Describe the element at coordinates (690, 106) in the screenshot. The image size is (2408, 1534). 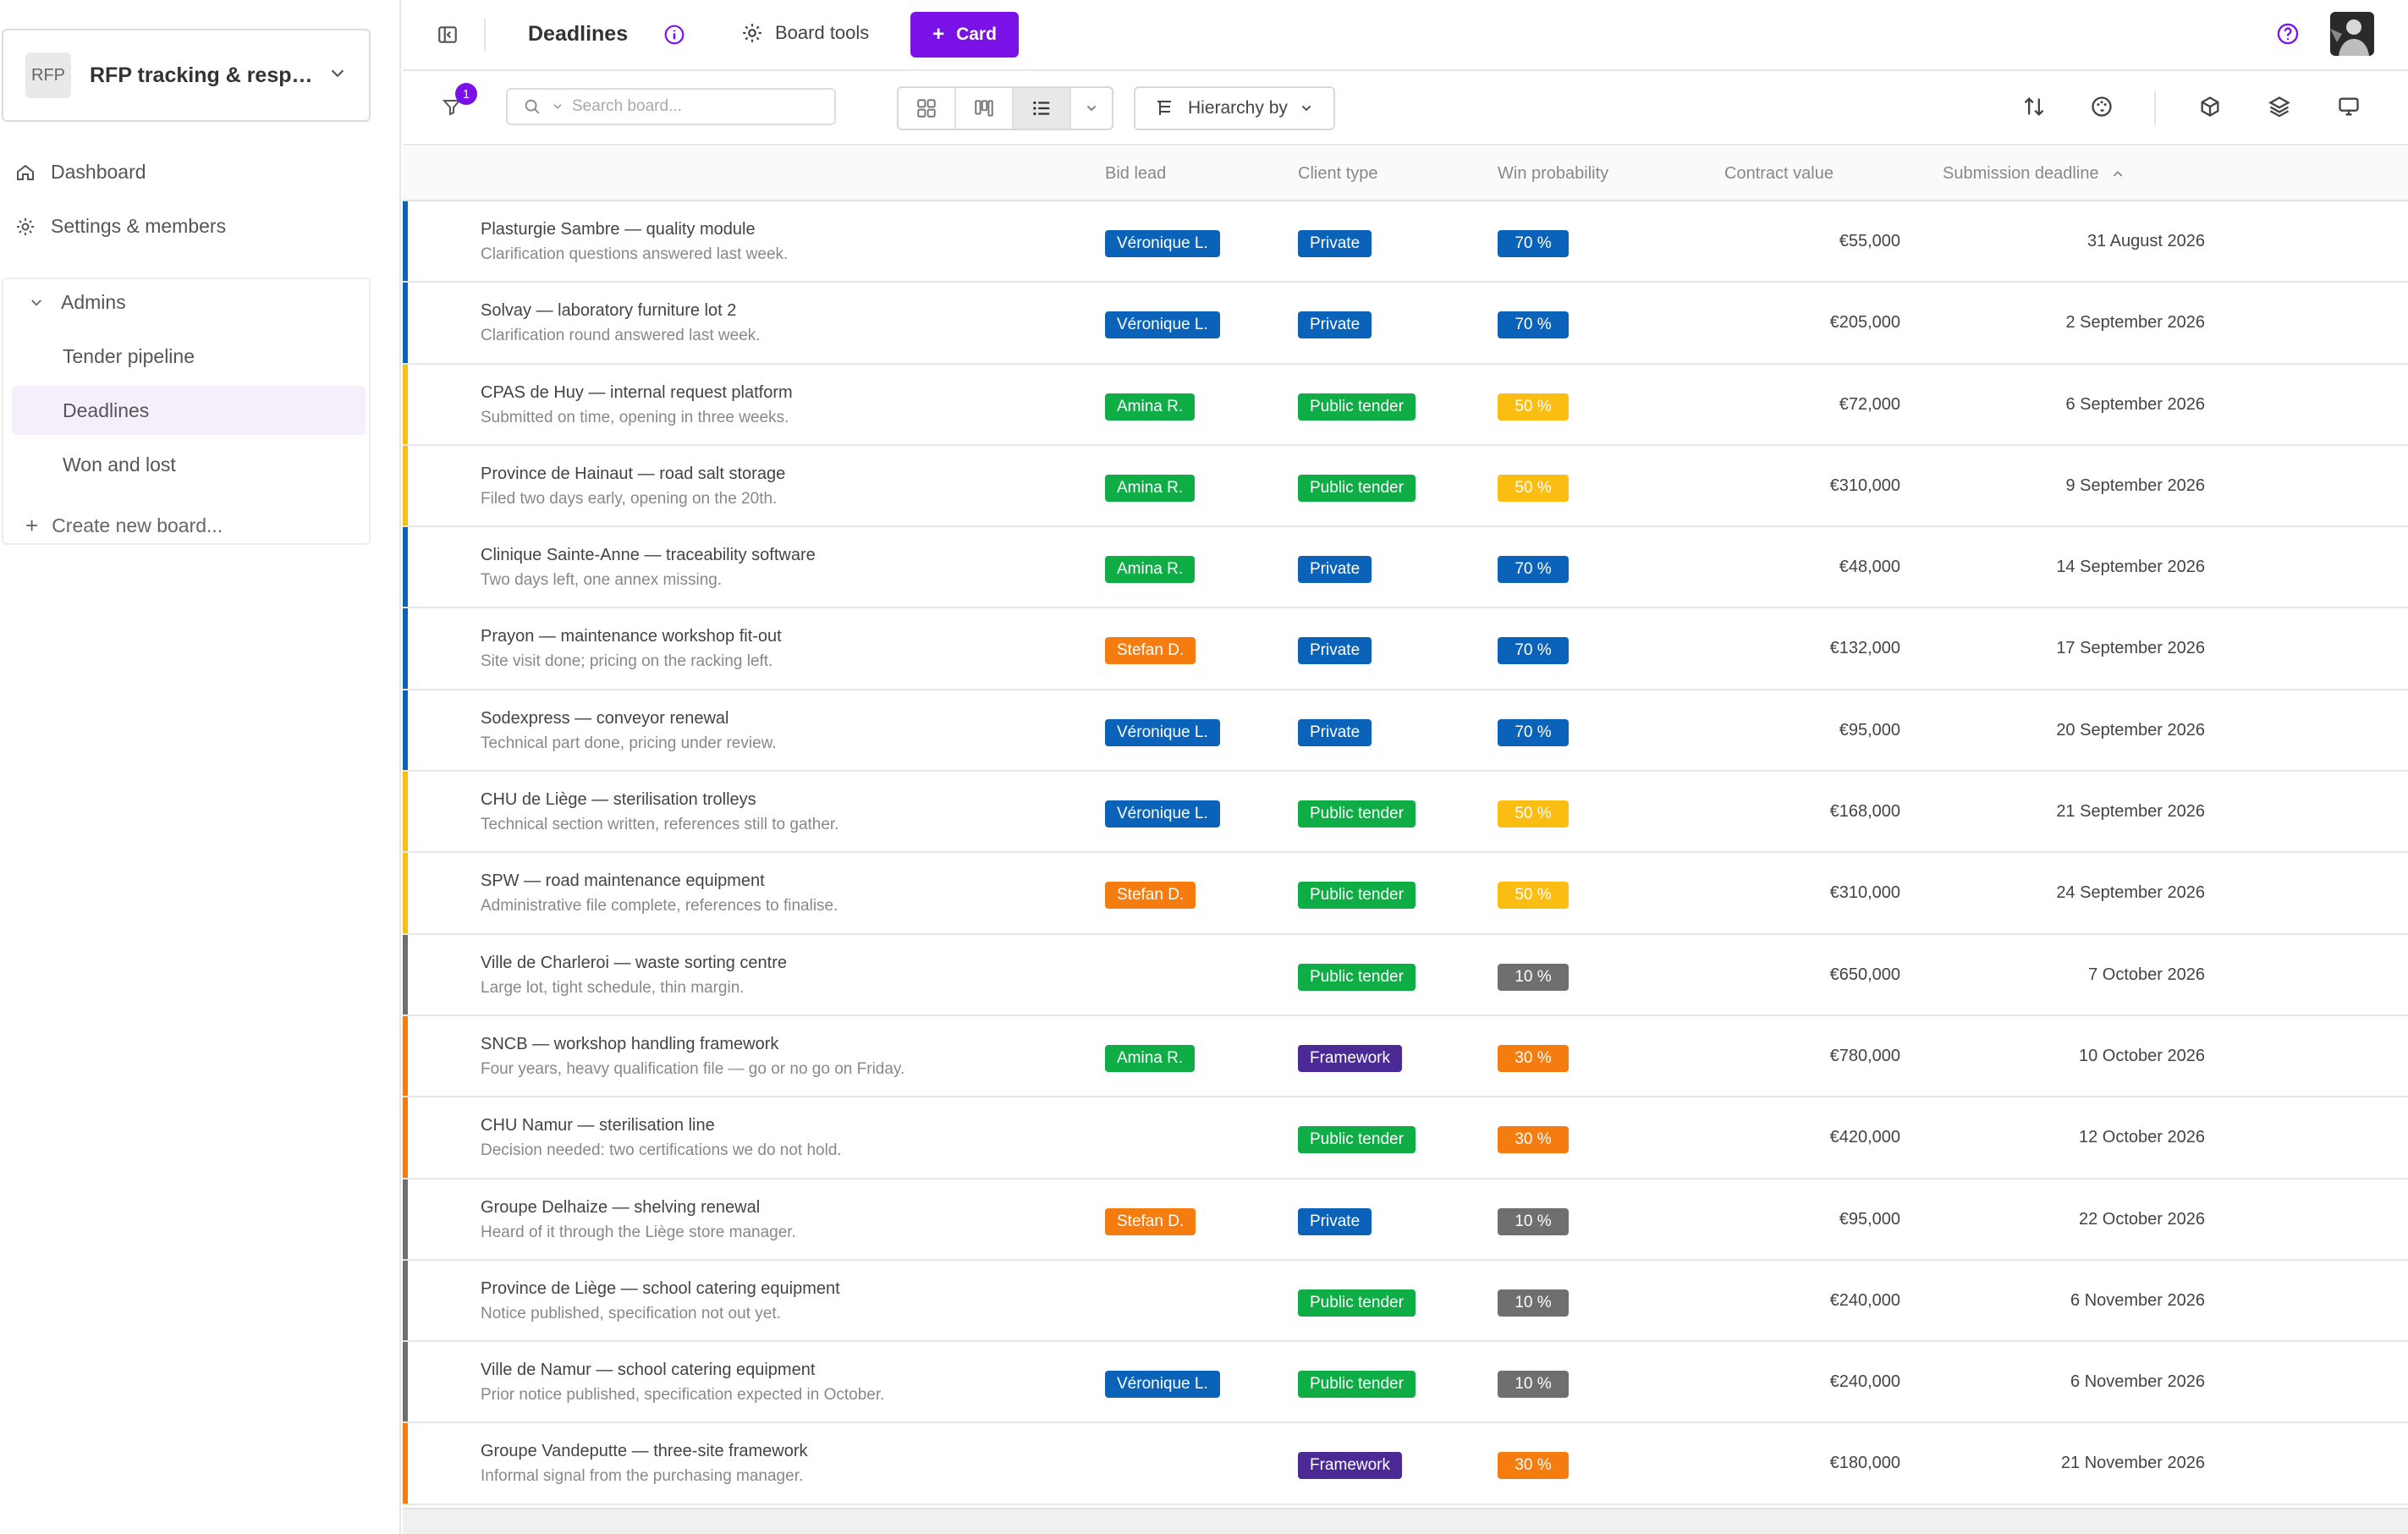
I see `search-input` at that location.